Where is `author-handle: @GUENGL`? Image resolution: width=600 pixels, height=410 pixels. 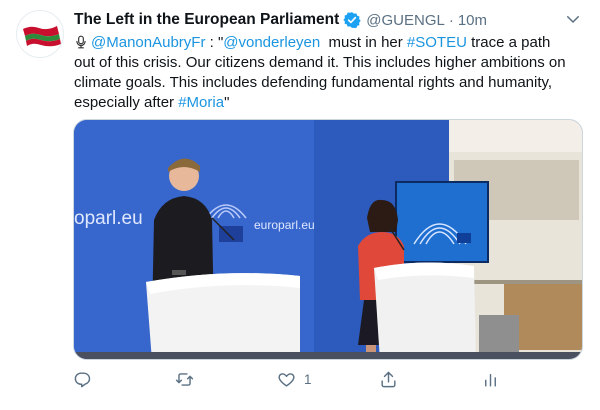
author-handle: @GUENGL is located at coordinates (405, 20).